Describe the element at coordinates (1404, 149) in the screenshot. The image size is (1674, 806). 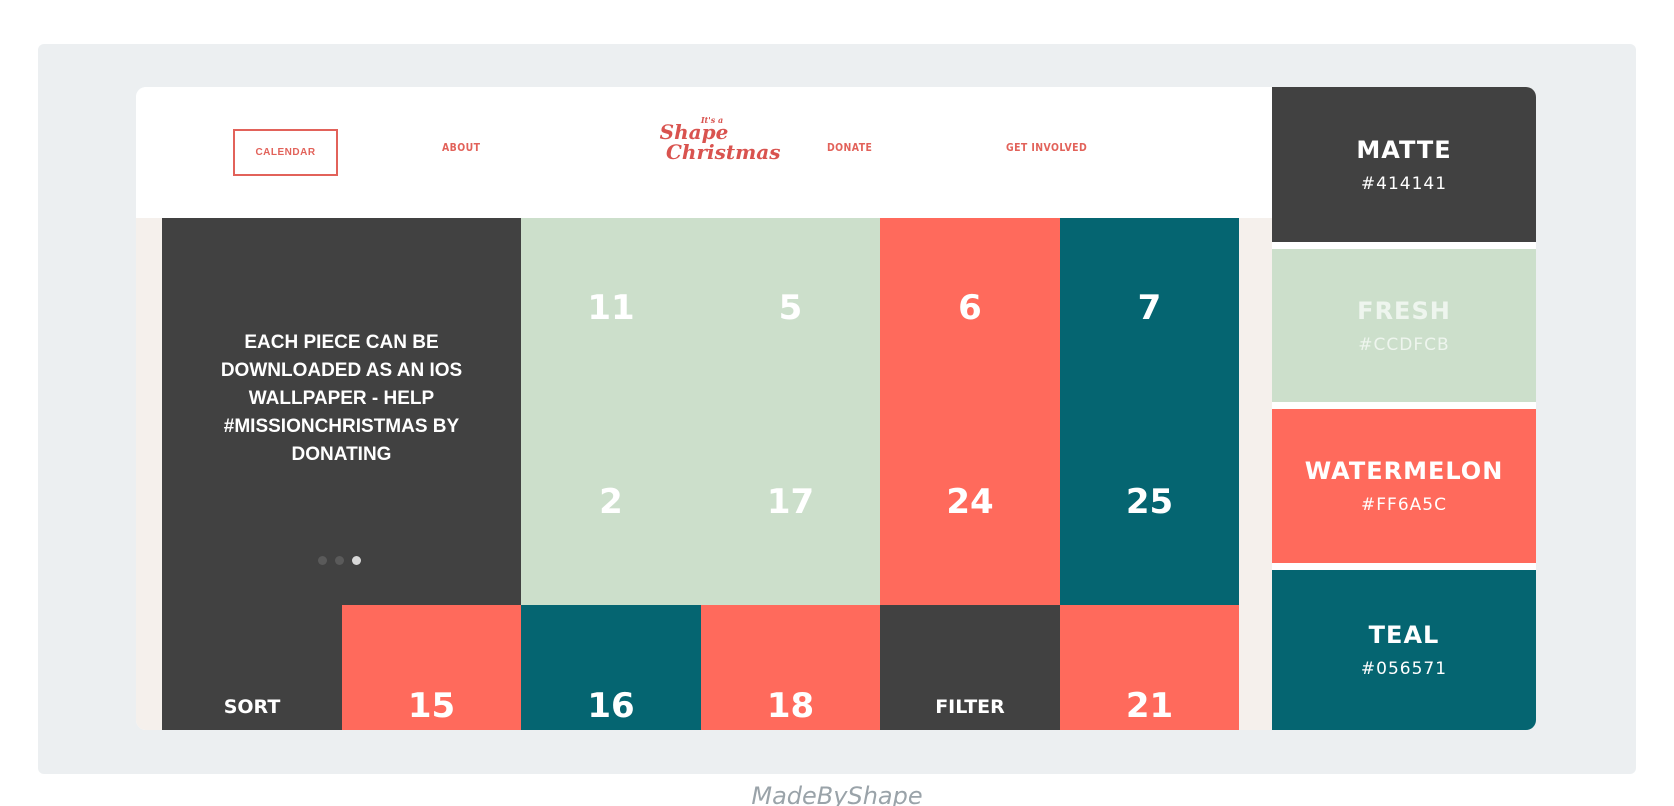
I see `swatch-name: MATTE` at that location.